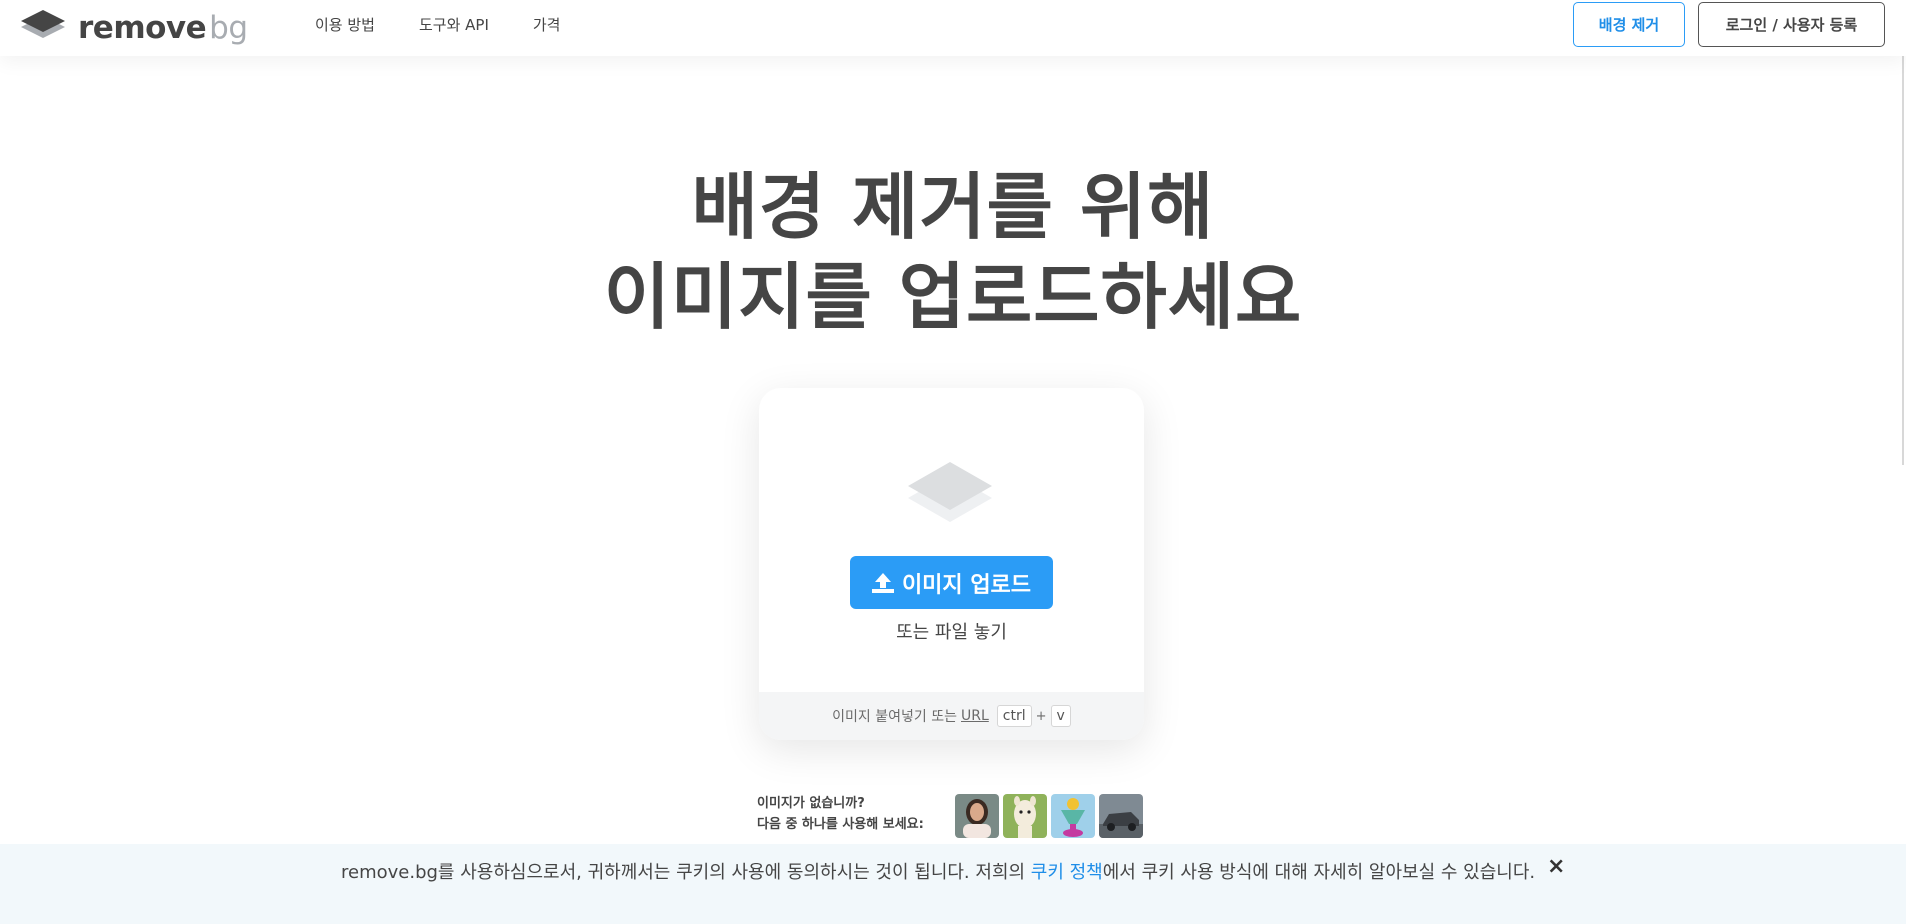 The image size is (1906, 924). I want to click on upload-arrow-icon, so click(882, 583).